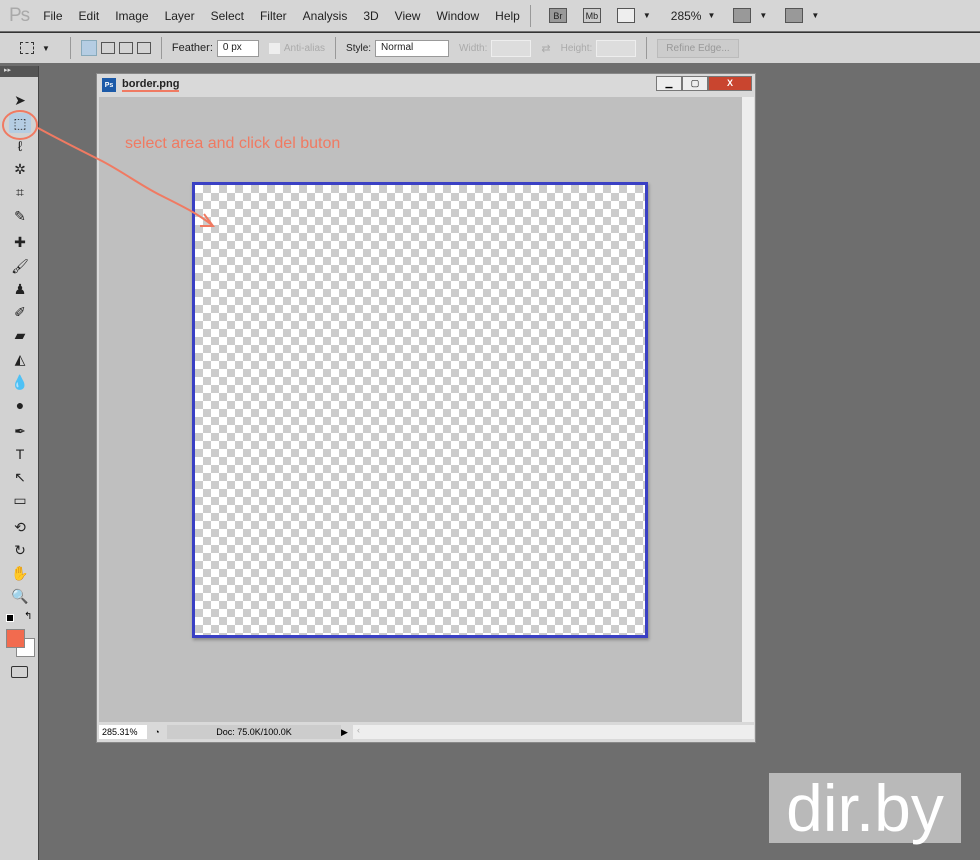 This screenshot has width=980, height=860. I want to click on menu-analysis: Analysis, so click(325, 16).